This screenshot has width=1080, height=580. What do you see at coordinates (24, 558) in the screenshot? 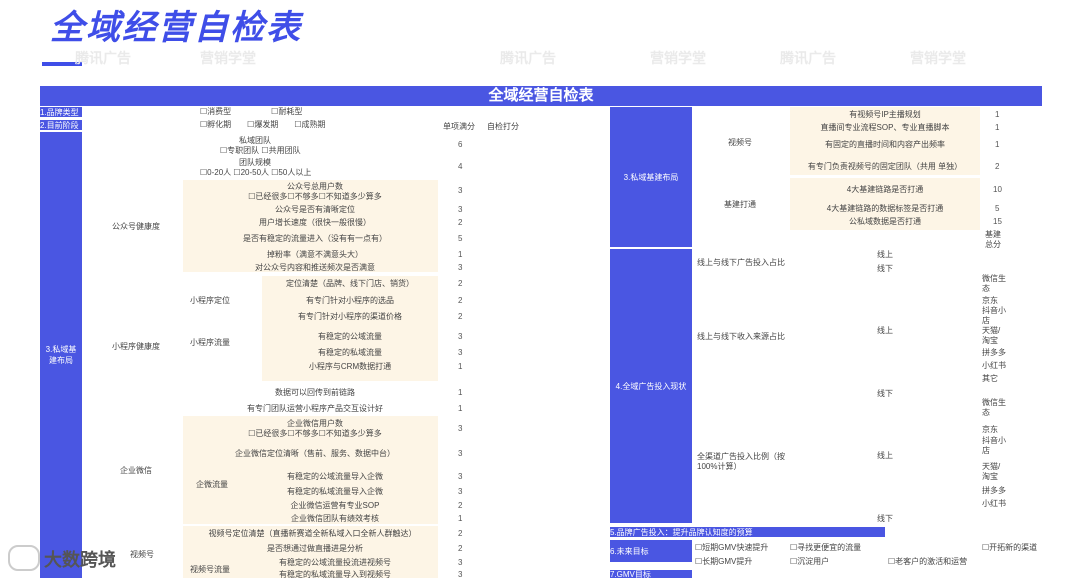
I see `logo-icon` at bounding box center [24, 558].